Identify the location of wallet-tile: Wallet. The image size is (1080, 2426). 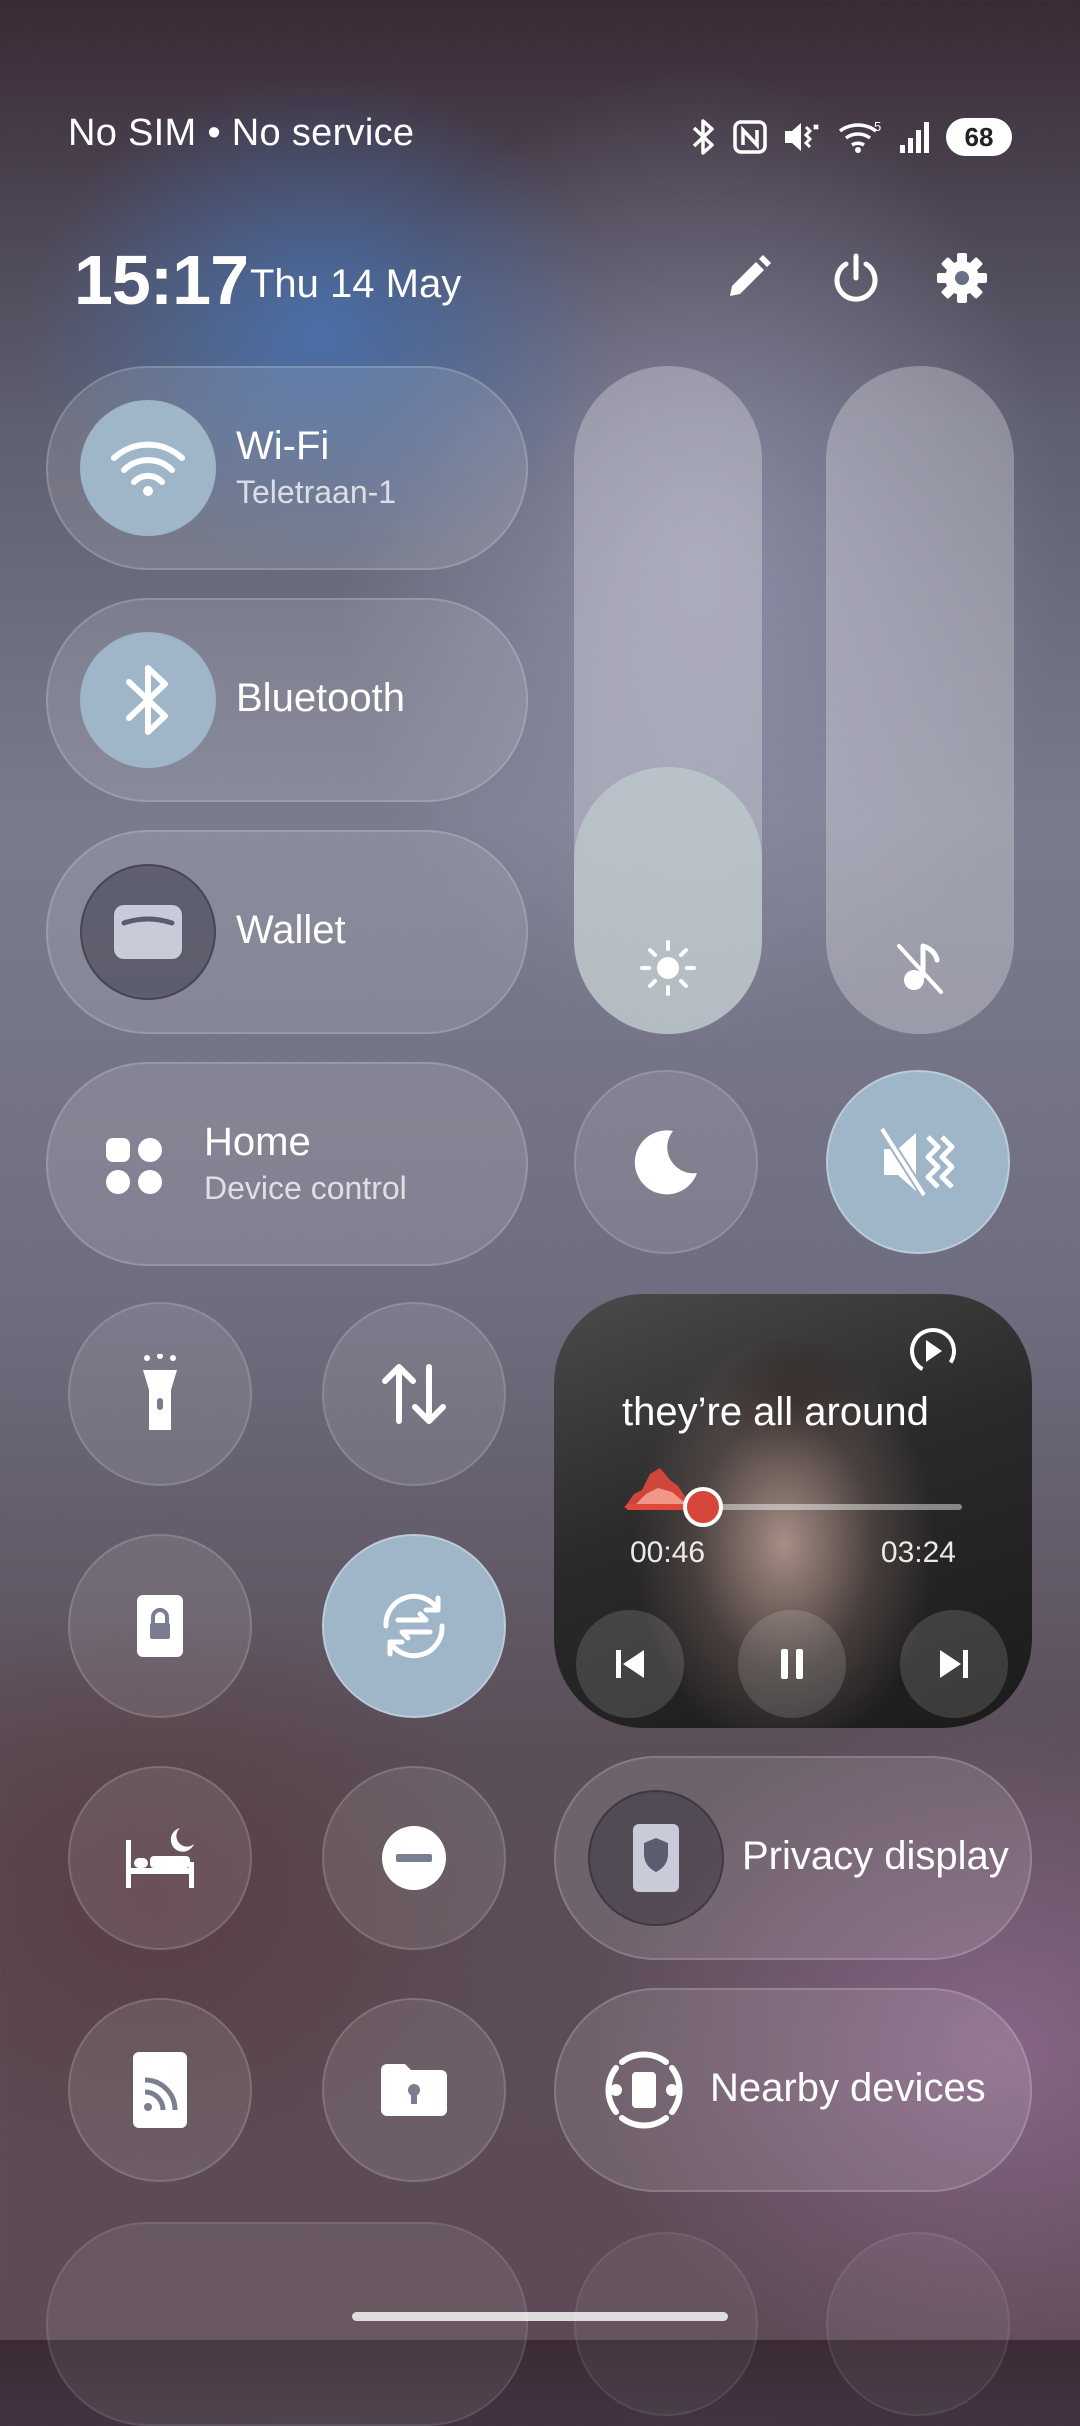
(287, 932).